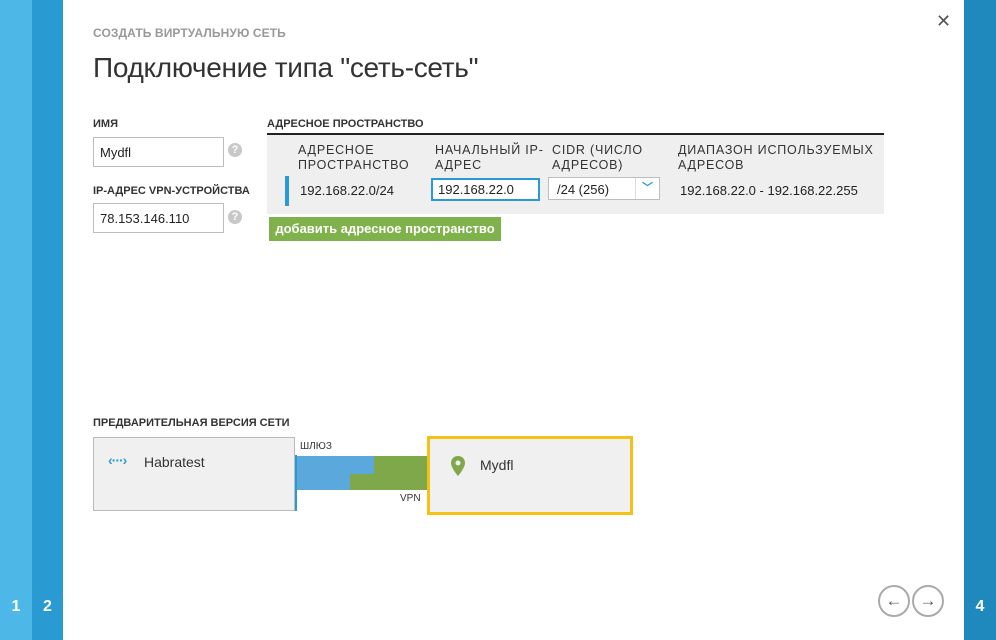 The width and height of the screenshot is (996, 640). I want to click on address-space-section-label: АДРЕСНОЕ ПРОСТРАНСТВО, so click(345, 124).